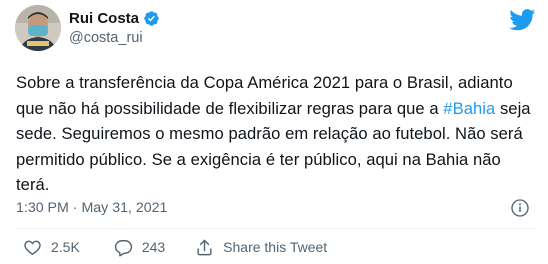  What do you see at coordinates (151, 18) in the screenshot?
I see `verified-badge-icon` at bounding box center [151, 18].